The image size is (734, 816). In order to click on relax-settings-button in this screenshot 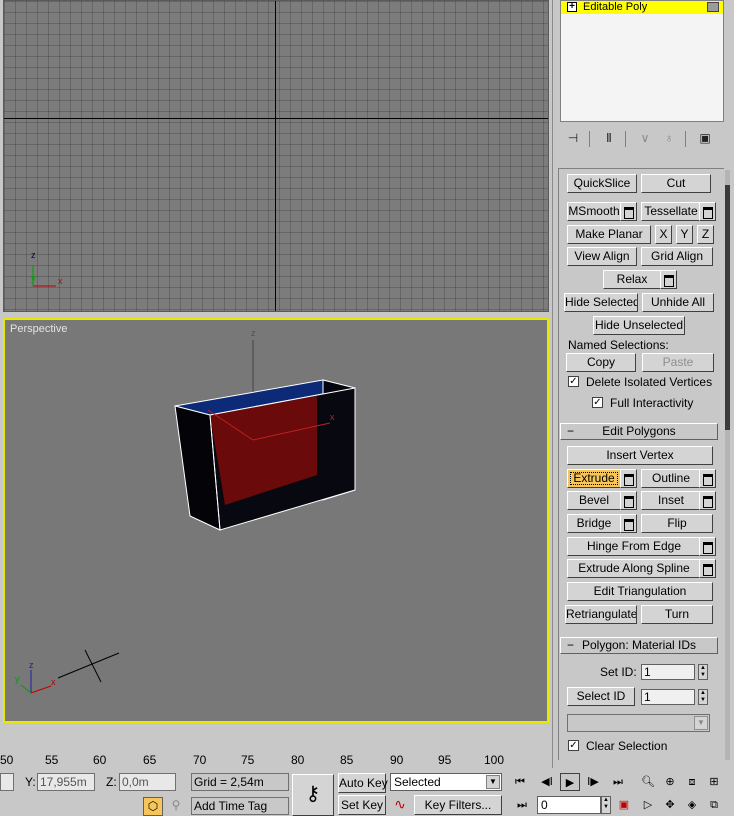, I will do `click(668, 279)`.